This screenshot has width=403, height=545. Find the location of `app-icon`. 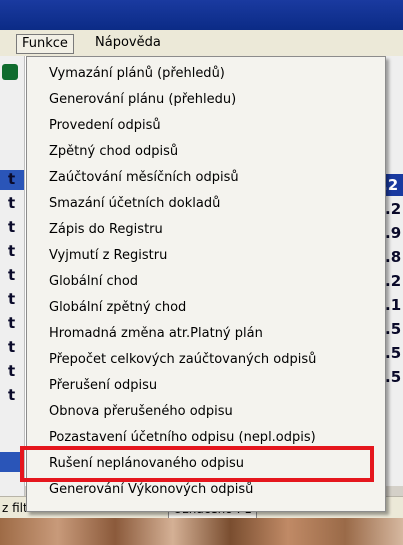

app-icon is located at coordinates (10, 72).